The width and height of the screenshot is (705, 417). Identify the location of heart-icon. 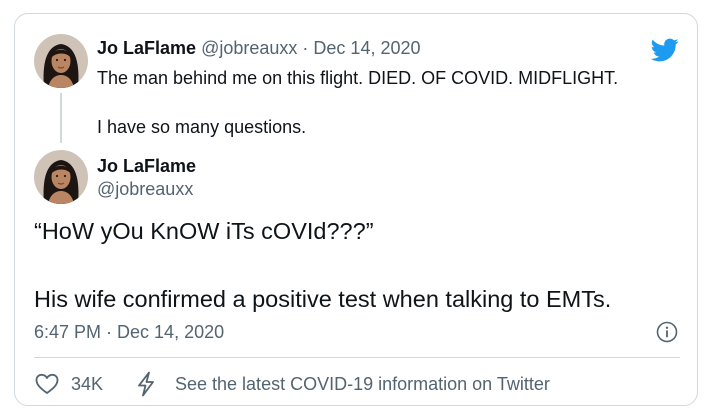
(47, 384).